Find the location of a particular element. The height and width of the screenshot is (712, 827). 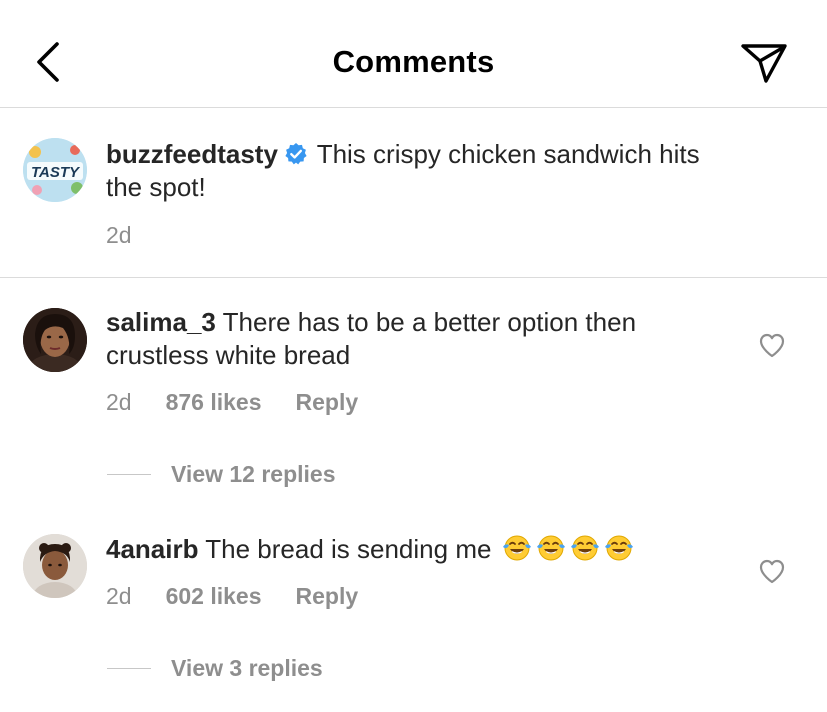

tasty-logo-avatar: TASTY is located at coordinates (55, 170).